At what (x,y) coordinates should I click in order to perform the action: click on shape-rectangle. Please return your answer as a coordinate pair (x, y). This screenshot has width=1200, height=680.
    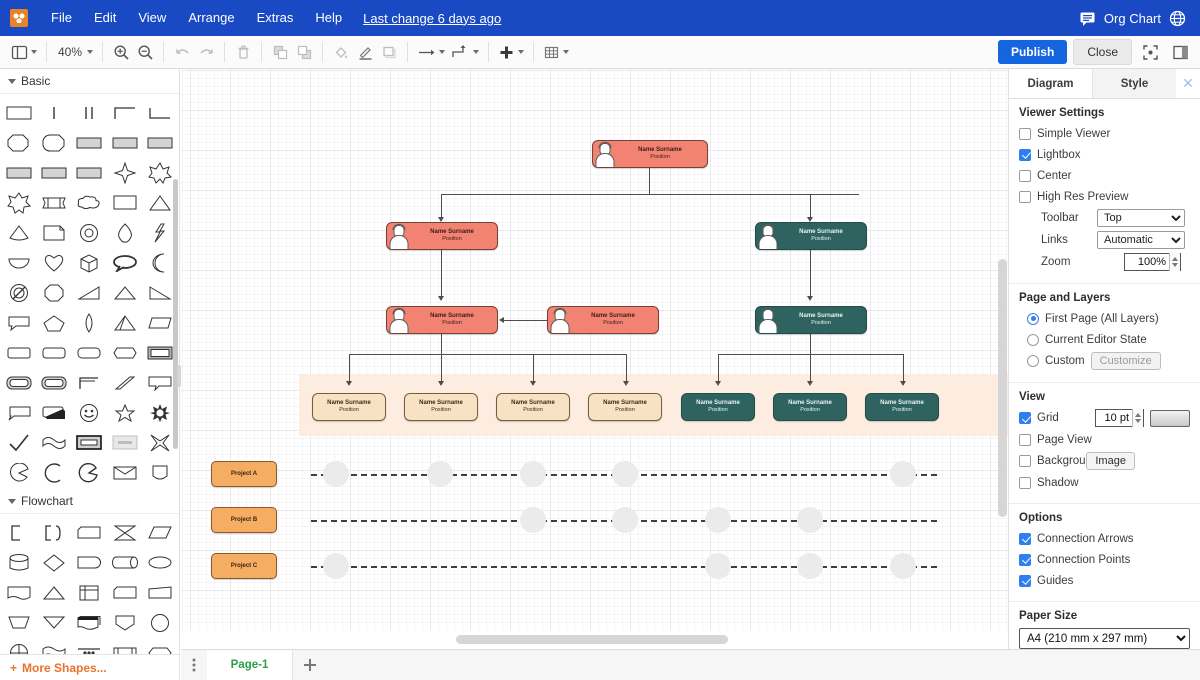
    Looking at the image, I should click on (19, 112).